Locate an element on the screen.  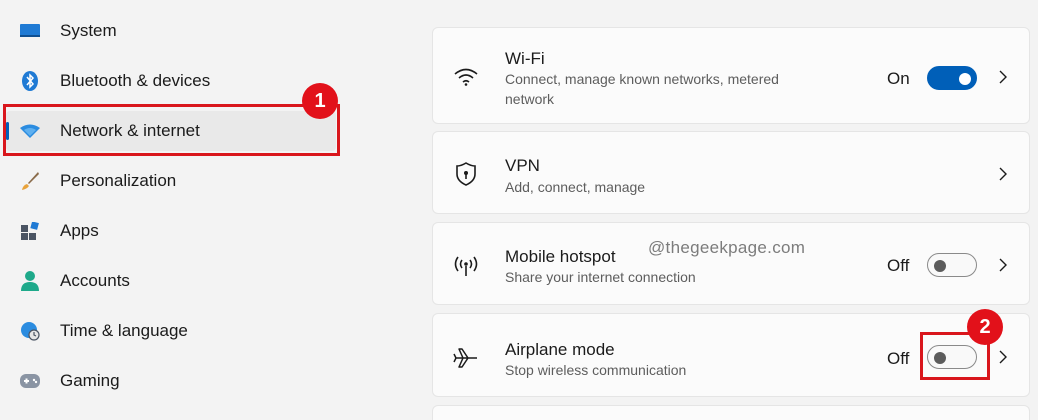
hotspot-title: Mobile hotspot is located at coordinates (560, 256).